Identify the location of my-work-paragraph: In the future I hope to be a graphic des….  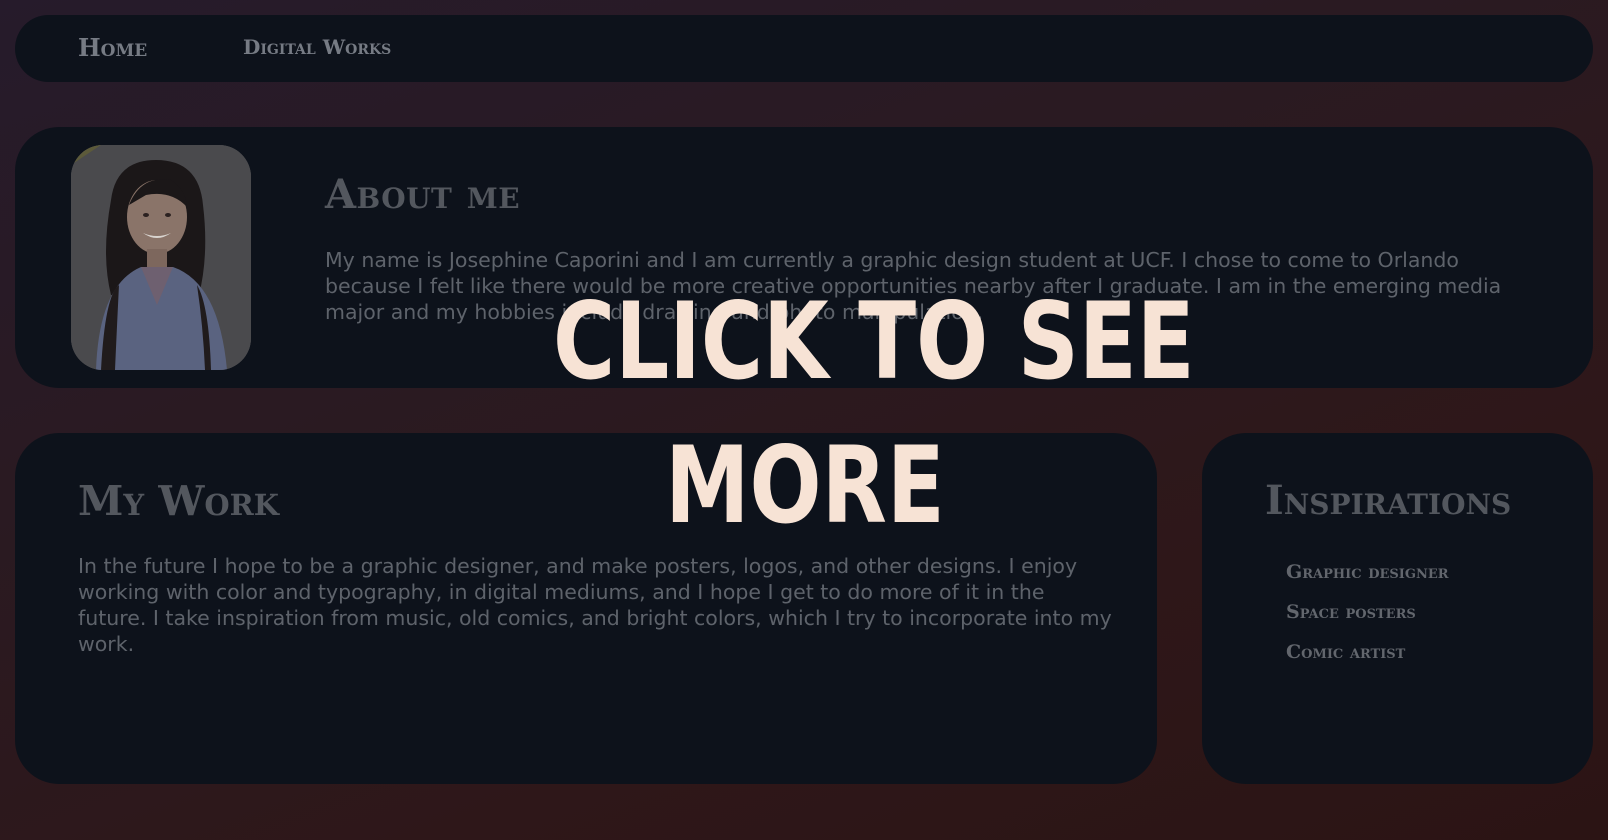
(595, 605).